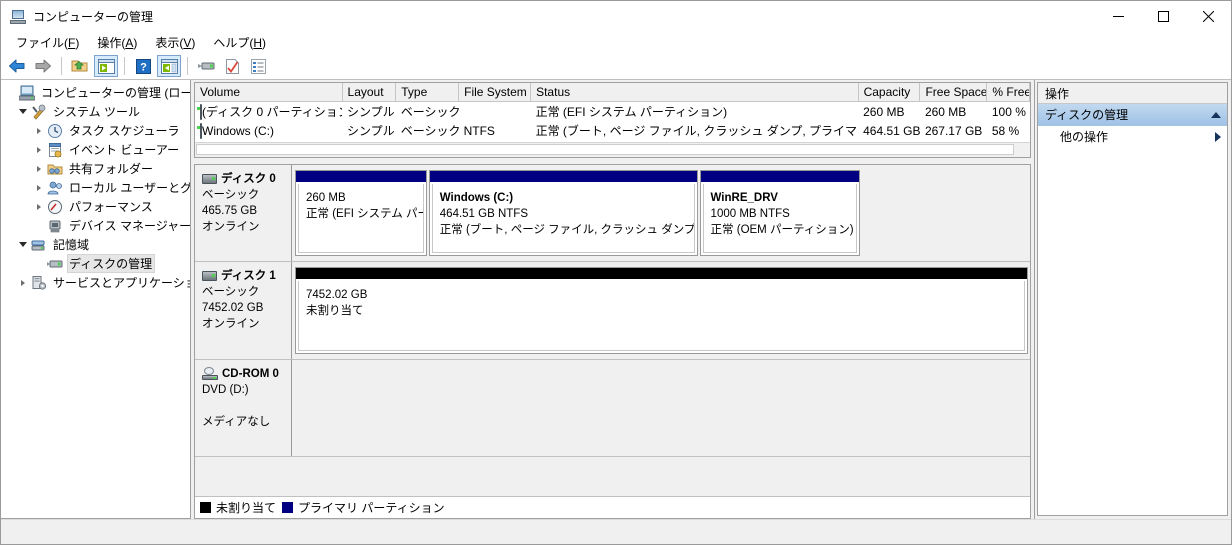  I want to click on volume-list-horizontal-scrollbar, so click(612, 149).